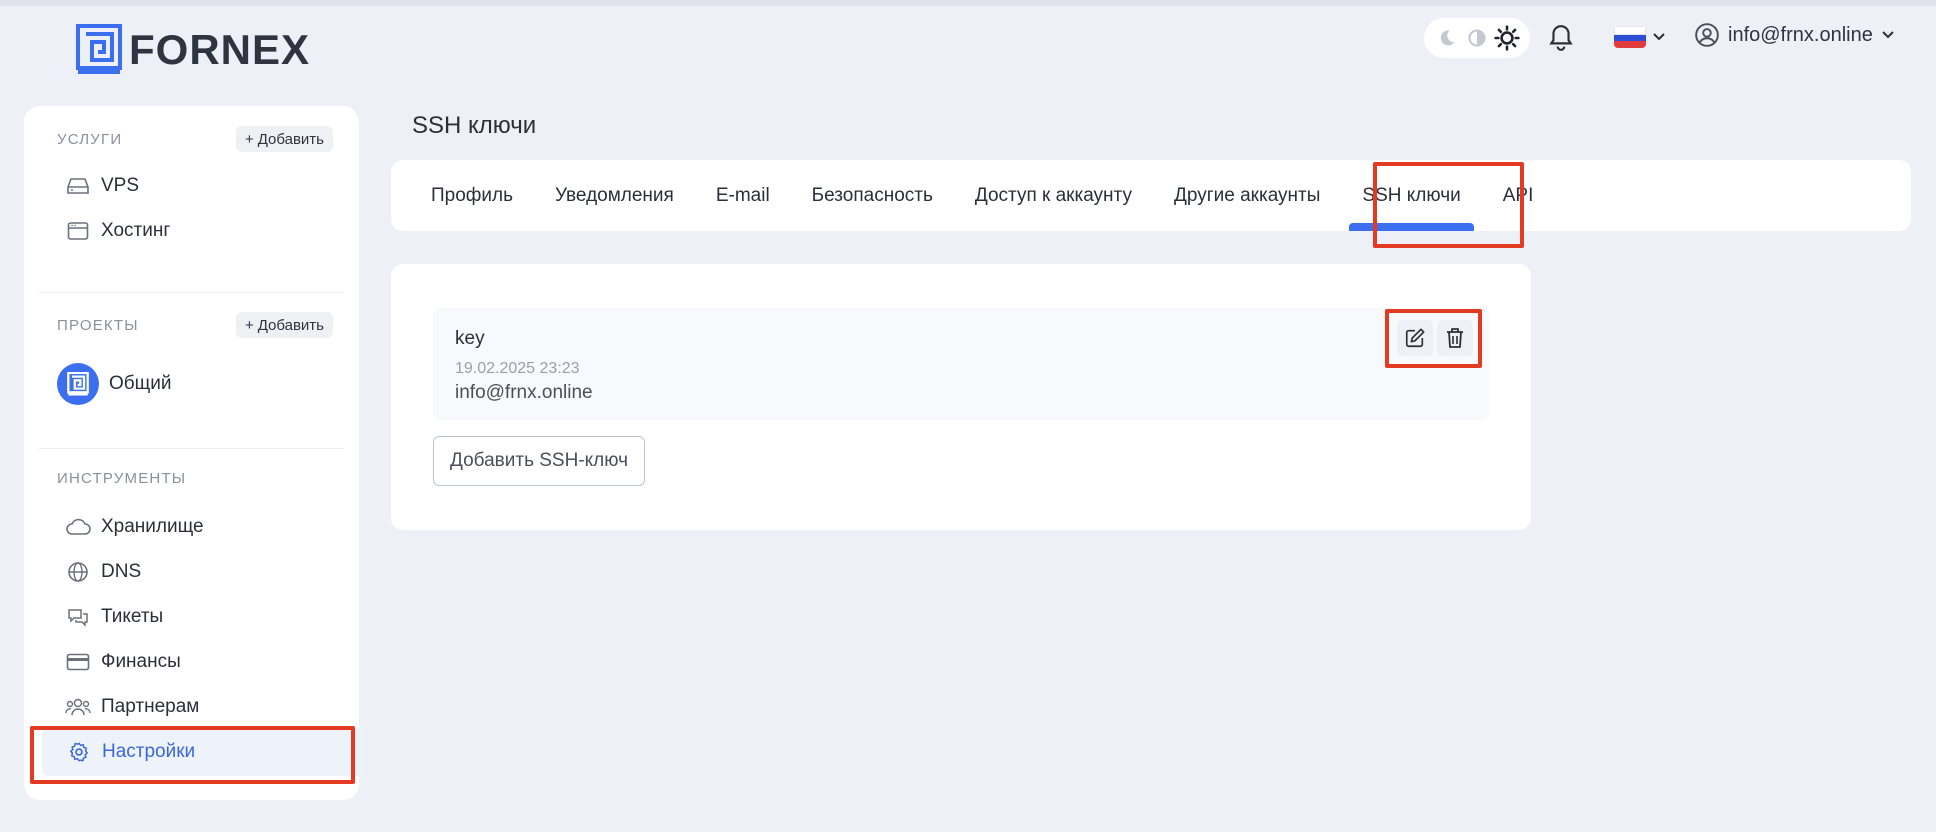 This screenshot has width=1936, height=832. I want to click on moon-icon, so click(1447, 38).